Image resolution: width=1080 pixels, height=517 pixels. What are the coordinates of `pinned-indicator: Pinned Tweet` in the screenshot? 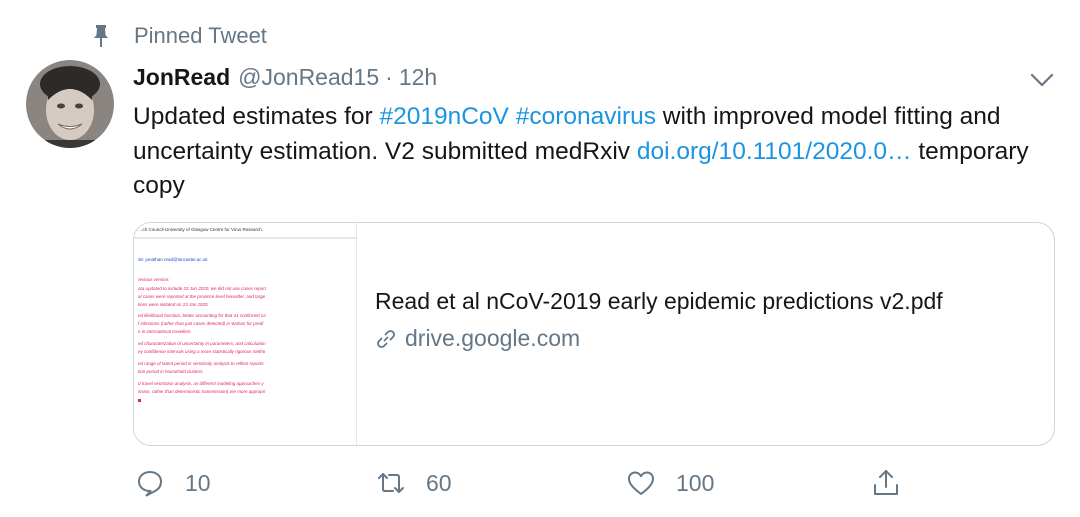 It's located at (179, 36).